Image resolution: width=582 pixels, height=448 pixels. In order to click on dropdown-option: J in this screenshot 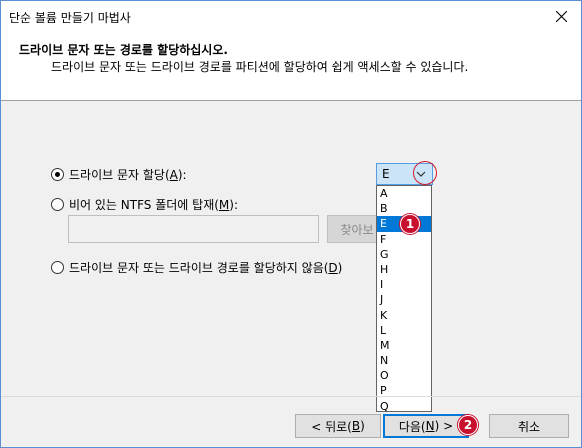, I will do `click(404, 299)`.